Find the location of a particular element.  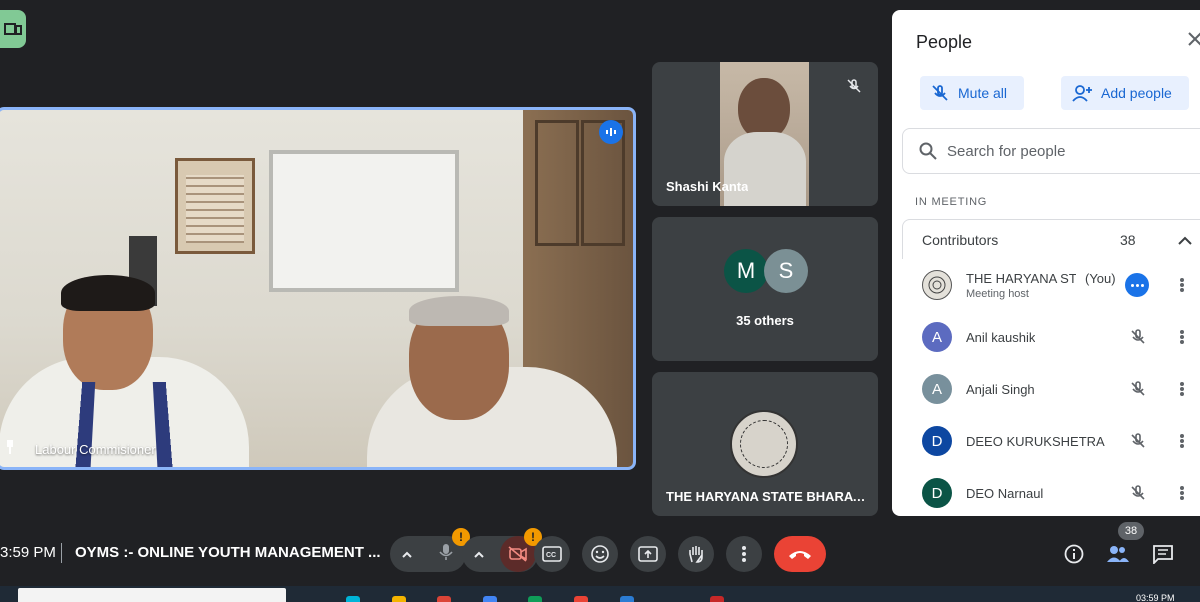

pin-icon is located at coordinates (10, 448).